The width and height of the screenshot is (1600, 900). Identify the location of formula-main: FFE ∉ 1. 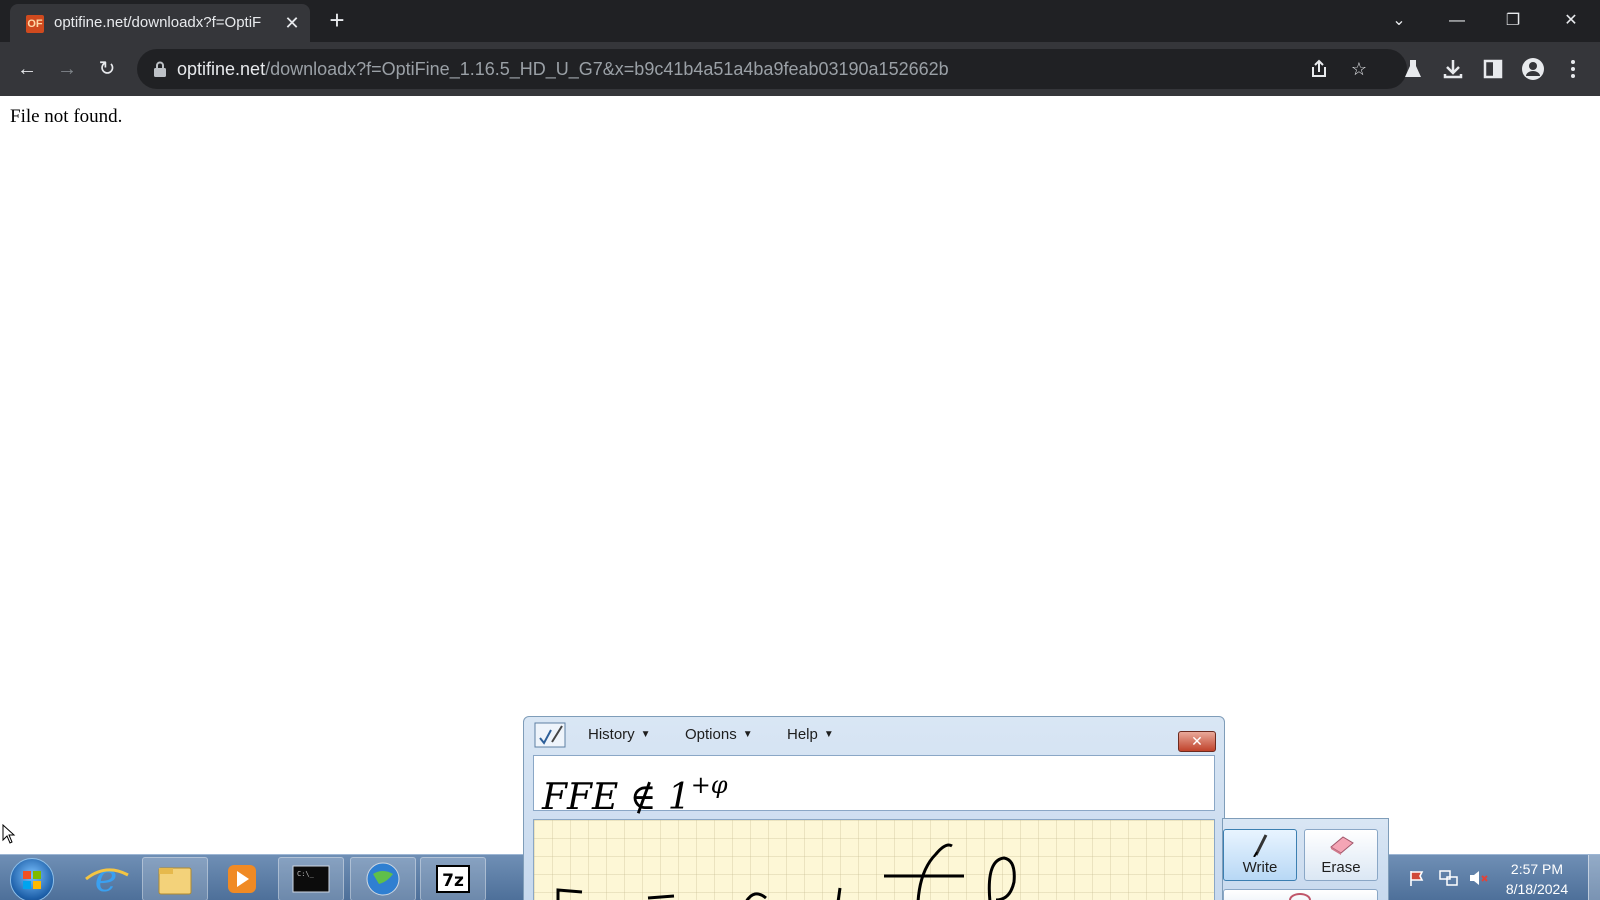
(616, 797).